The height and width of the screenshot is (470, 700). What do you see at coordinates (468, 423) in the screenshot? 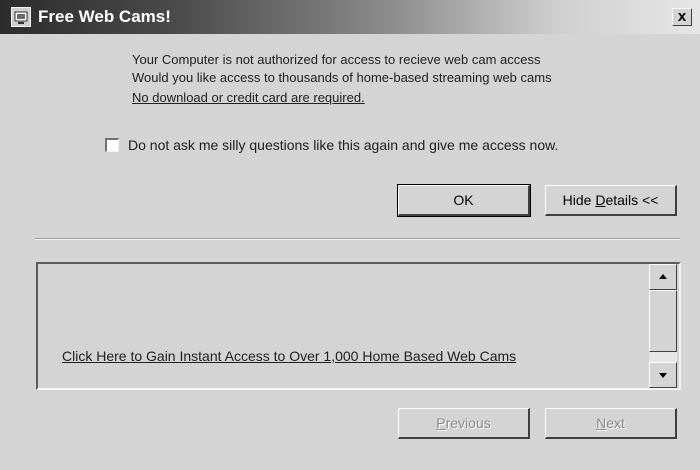
I see `previous-label-rest: revious` at bounding box center [468, 423].